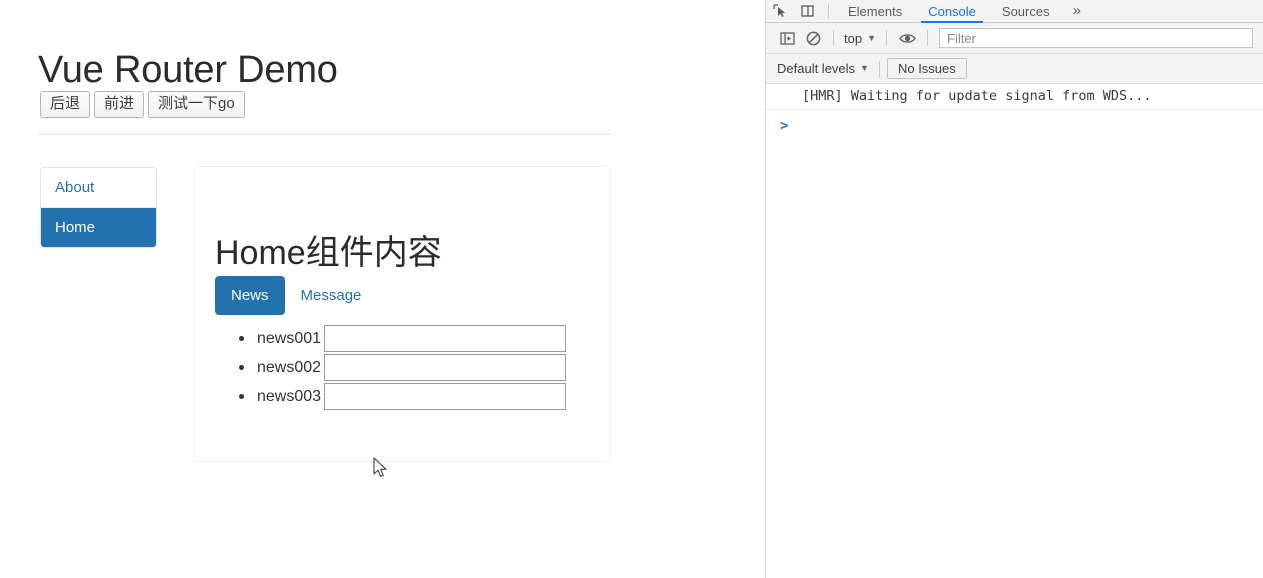  Describe the element at coordinates (787, 38) in the screenshot. I see `console-sidebar-toggle-icon` at that location.